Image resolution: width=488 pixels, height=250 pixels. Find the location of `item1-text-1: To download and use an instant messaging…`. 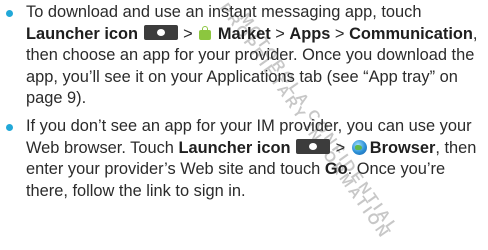

item1-text-1: To download and use an instant messaging… is located at coordinates (224, 12).